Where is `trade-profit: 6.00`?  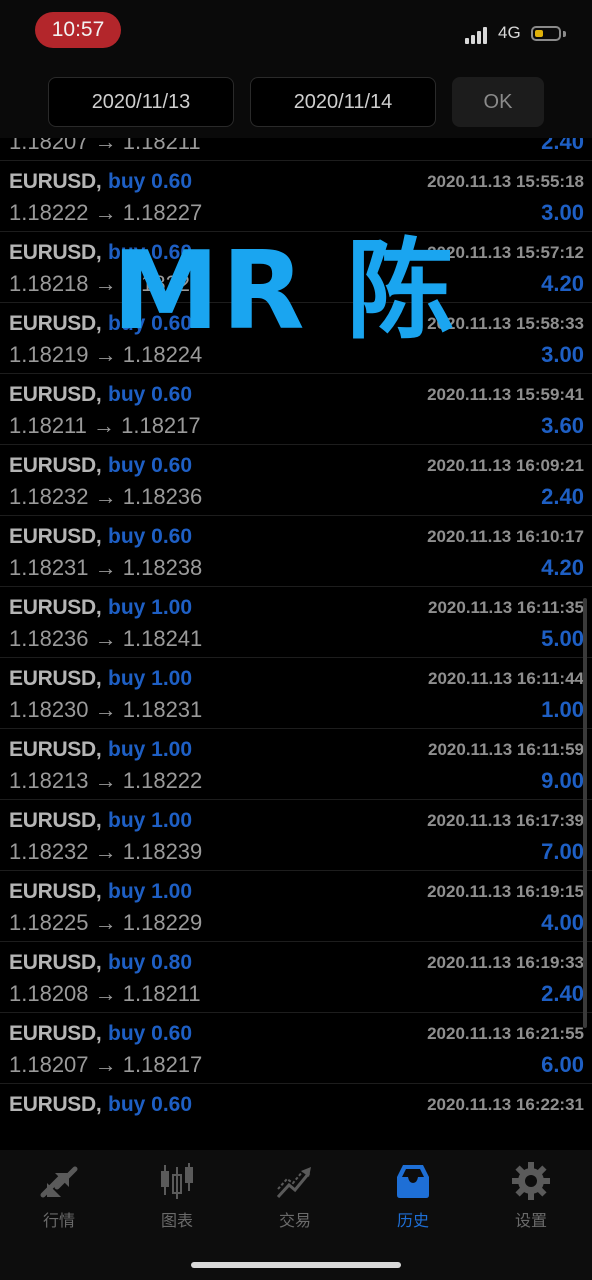
trade-profit: 6.00 is located at coordinates (562, 1064).